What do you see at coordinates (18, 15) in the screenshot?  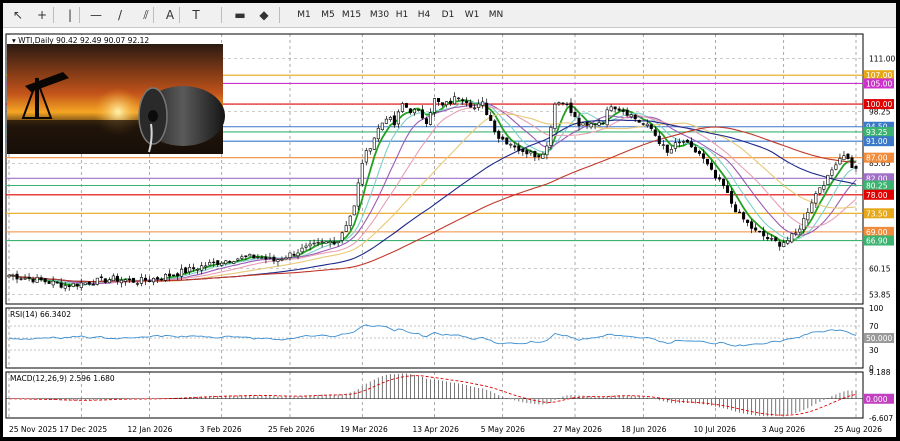 I see `cursor-icon: ↖` at bounding box center [18, 15].